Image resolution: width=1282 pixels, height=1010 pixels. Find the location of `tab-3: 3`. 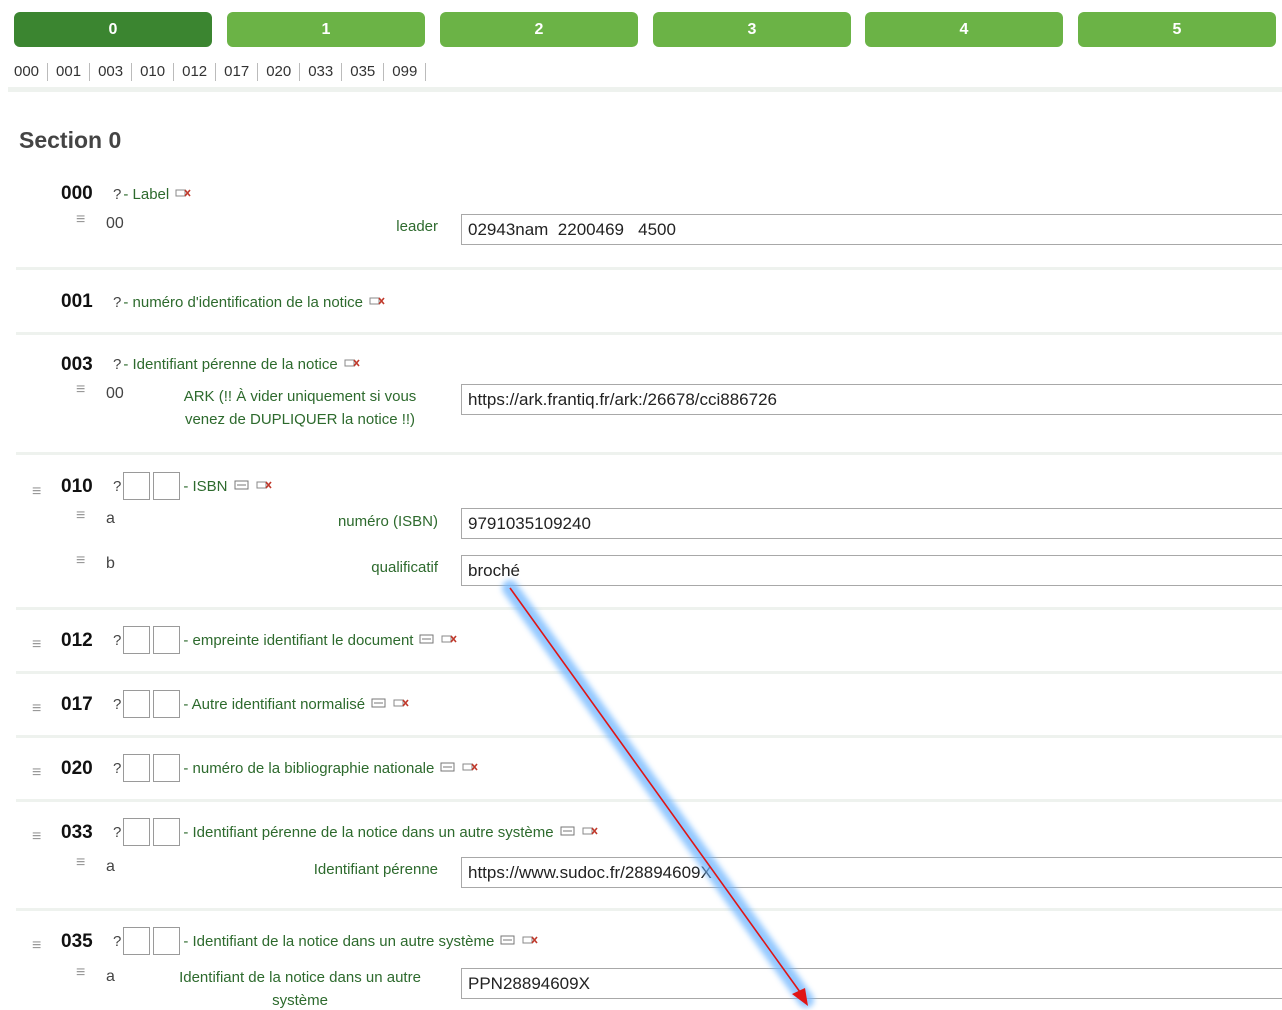

tab-3: 3 is located at coordinates (752, 29).